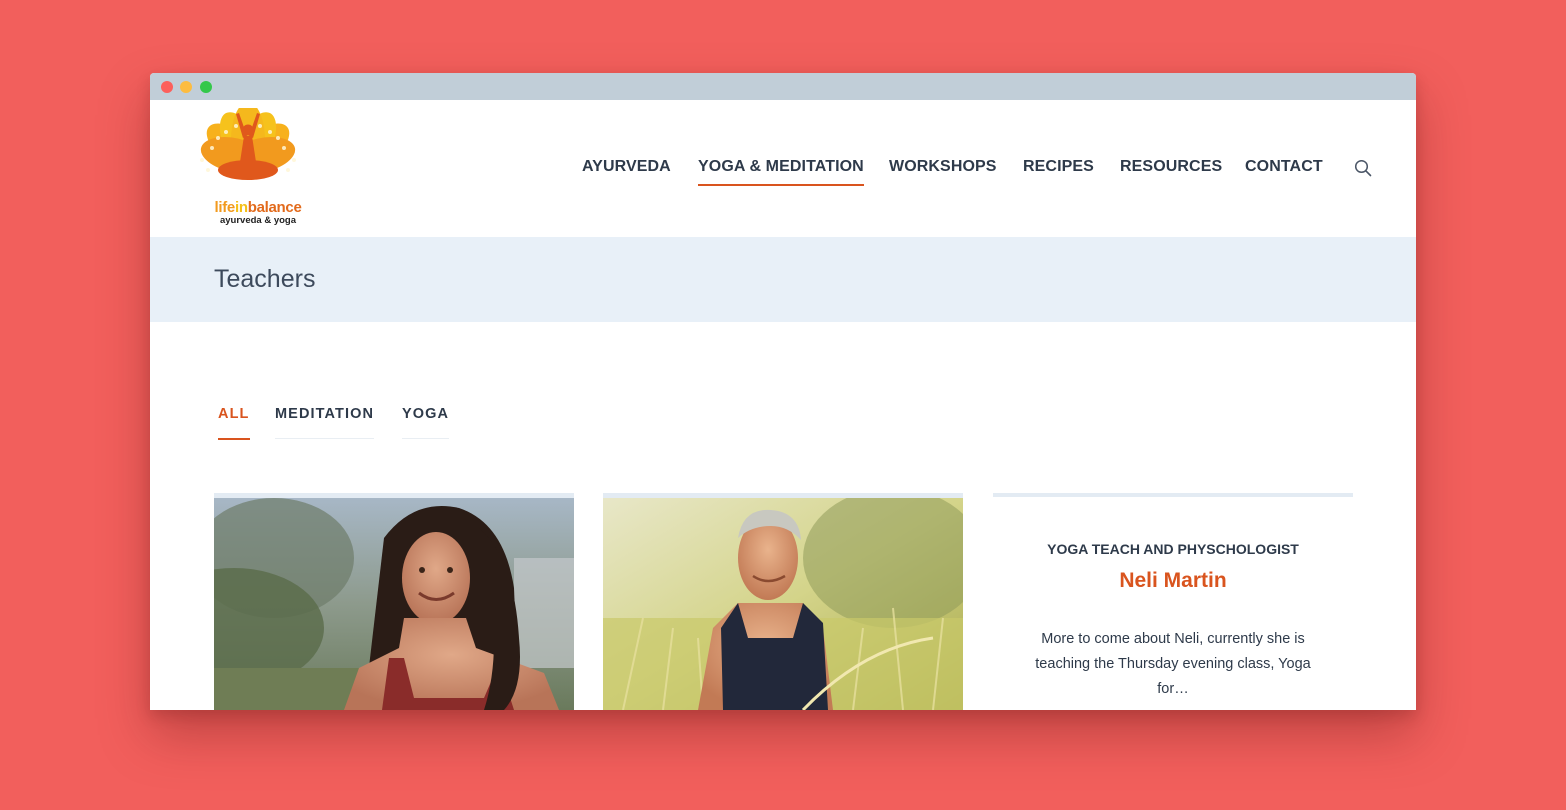 The width and height of the screenshot is (1566, 810). I want to click on filter-meditation: MEDITATION, so click(325, 422).